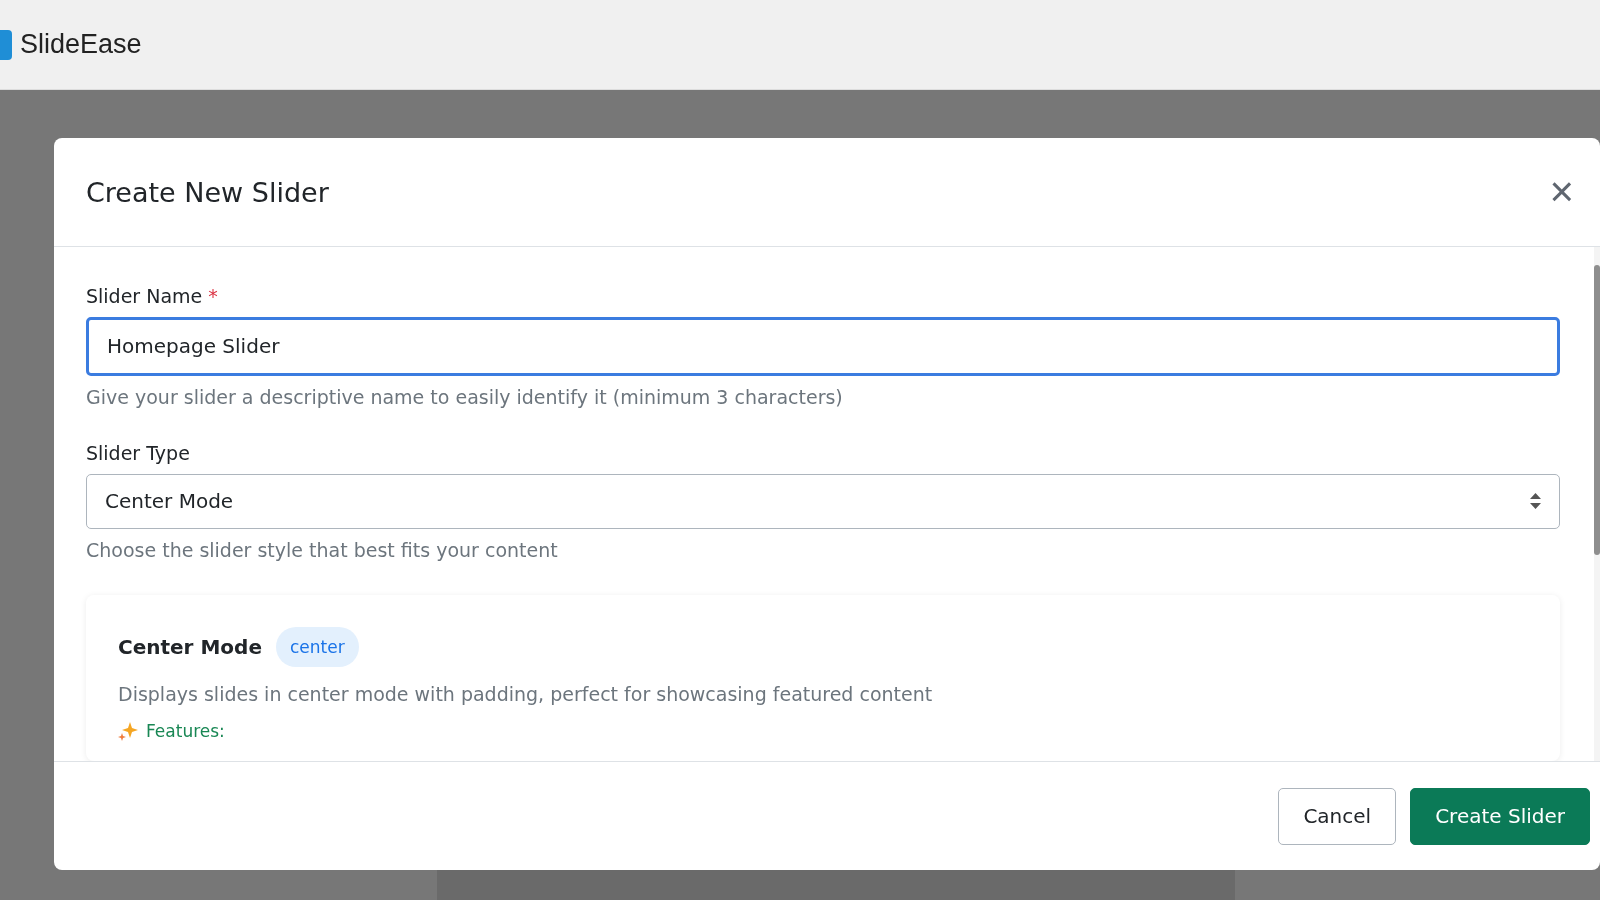 The image size is (1600, 900). What do you see at coordinates (317, 647) in the screenshot?
I see `type-tag: center` at bounding box center [317, 647].